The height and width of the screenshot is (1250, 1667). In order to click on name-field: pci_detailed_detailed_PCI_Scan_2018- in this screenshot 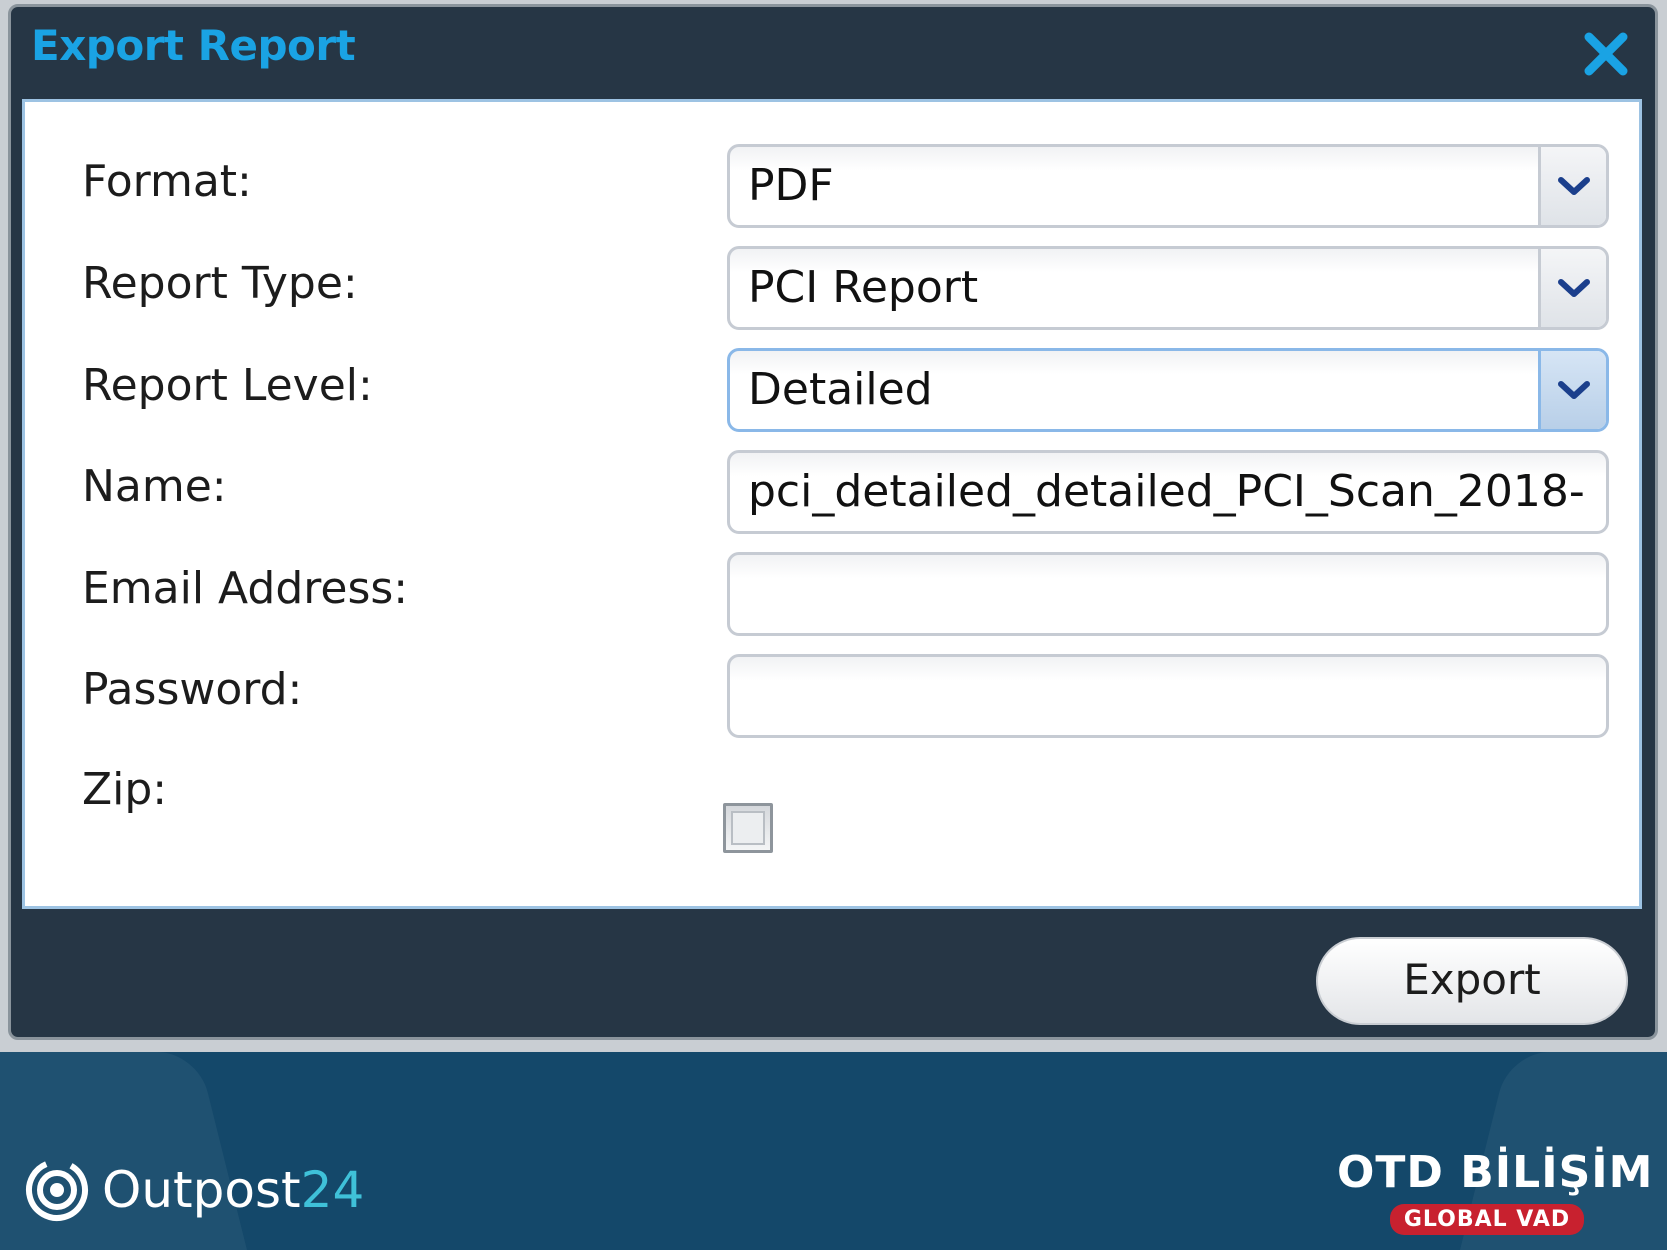, I will do `click(1168, 492)`.